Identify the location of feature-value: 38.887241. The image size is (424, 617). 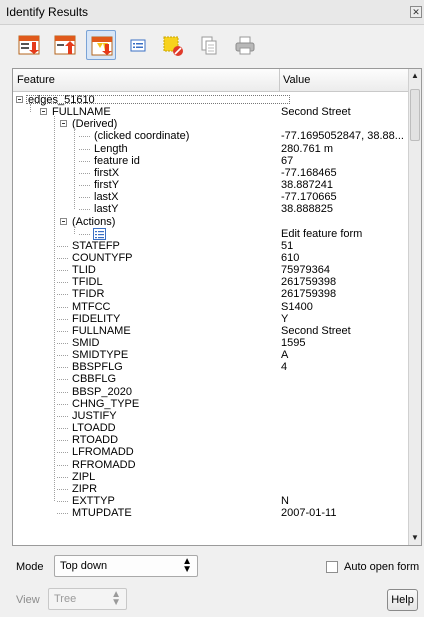
(307, 185).